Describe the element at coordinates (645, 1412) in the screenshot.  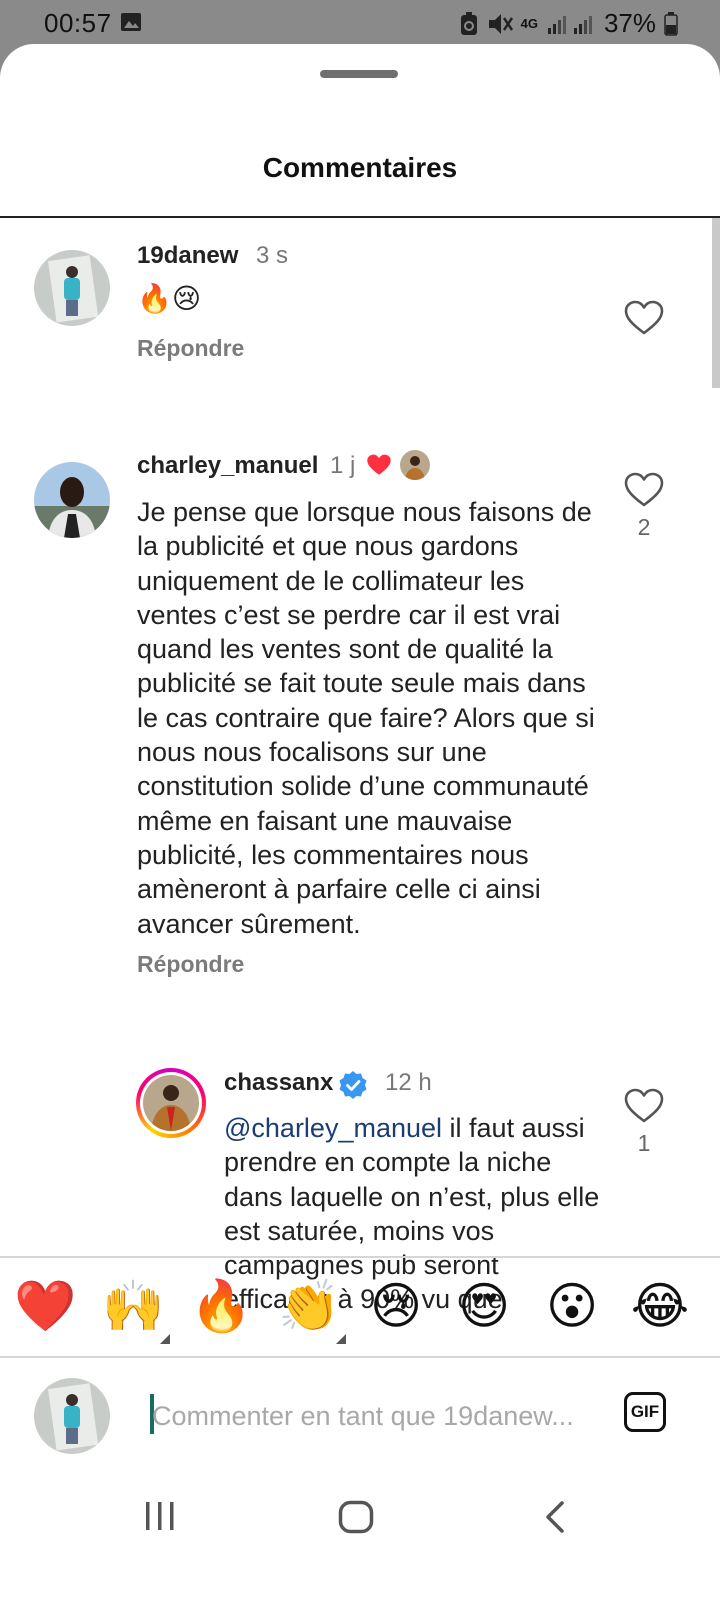
I see `gif-button: GIF` at that location.